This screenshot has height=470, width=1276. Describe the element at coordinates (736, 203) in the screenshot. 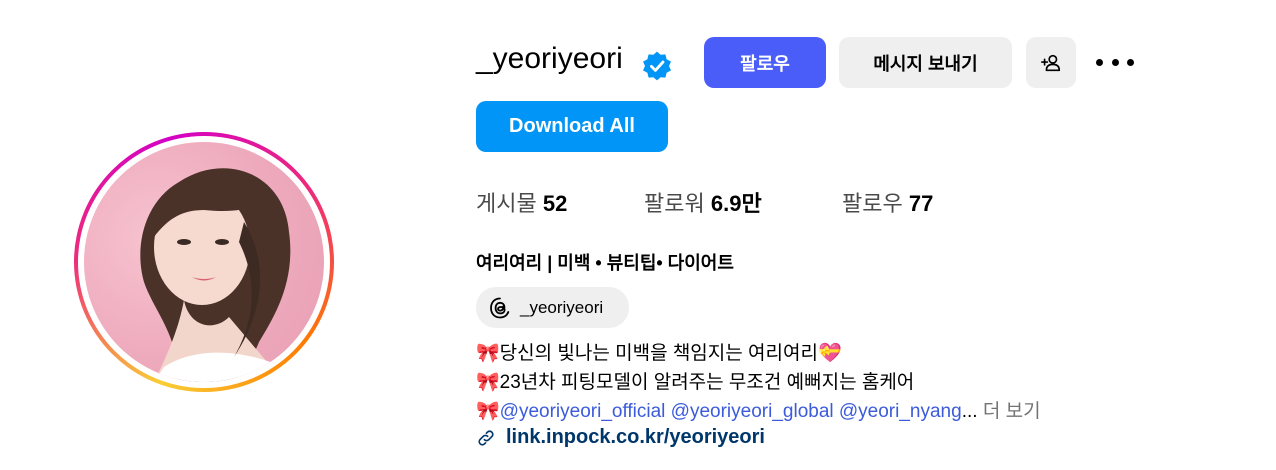

I see `followers-value: 6.9만` at that location.